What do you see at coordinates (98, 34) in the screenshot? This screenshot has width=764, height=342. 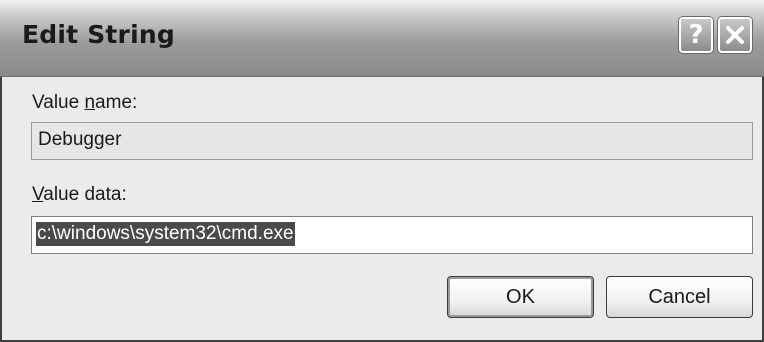 I see `dialog-title: Edit String` at bounding box center [98, 34].